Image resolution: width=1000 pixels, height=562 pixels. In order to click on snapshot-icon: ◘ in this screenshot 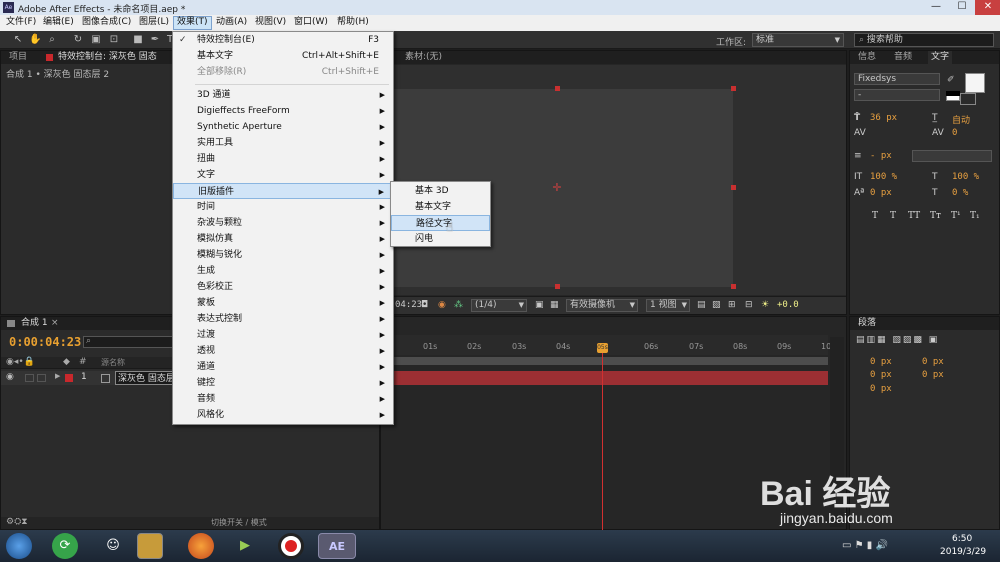, I will do `click(424, 305)`.